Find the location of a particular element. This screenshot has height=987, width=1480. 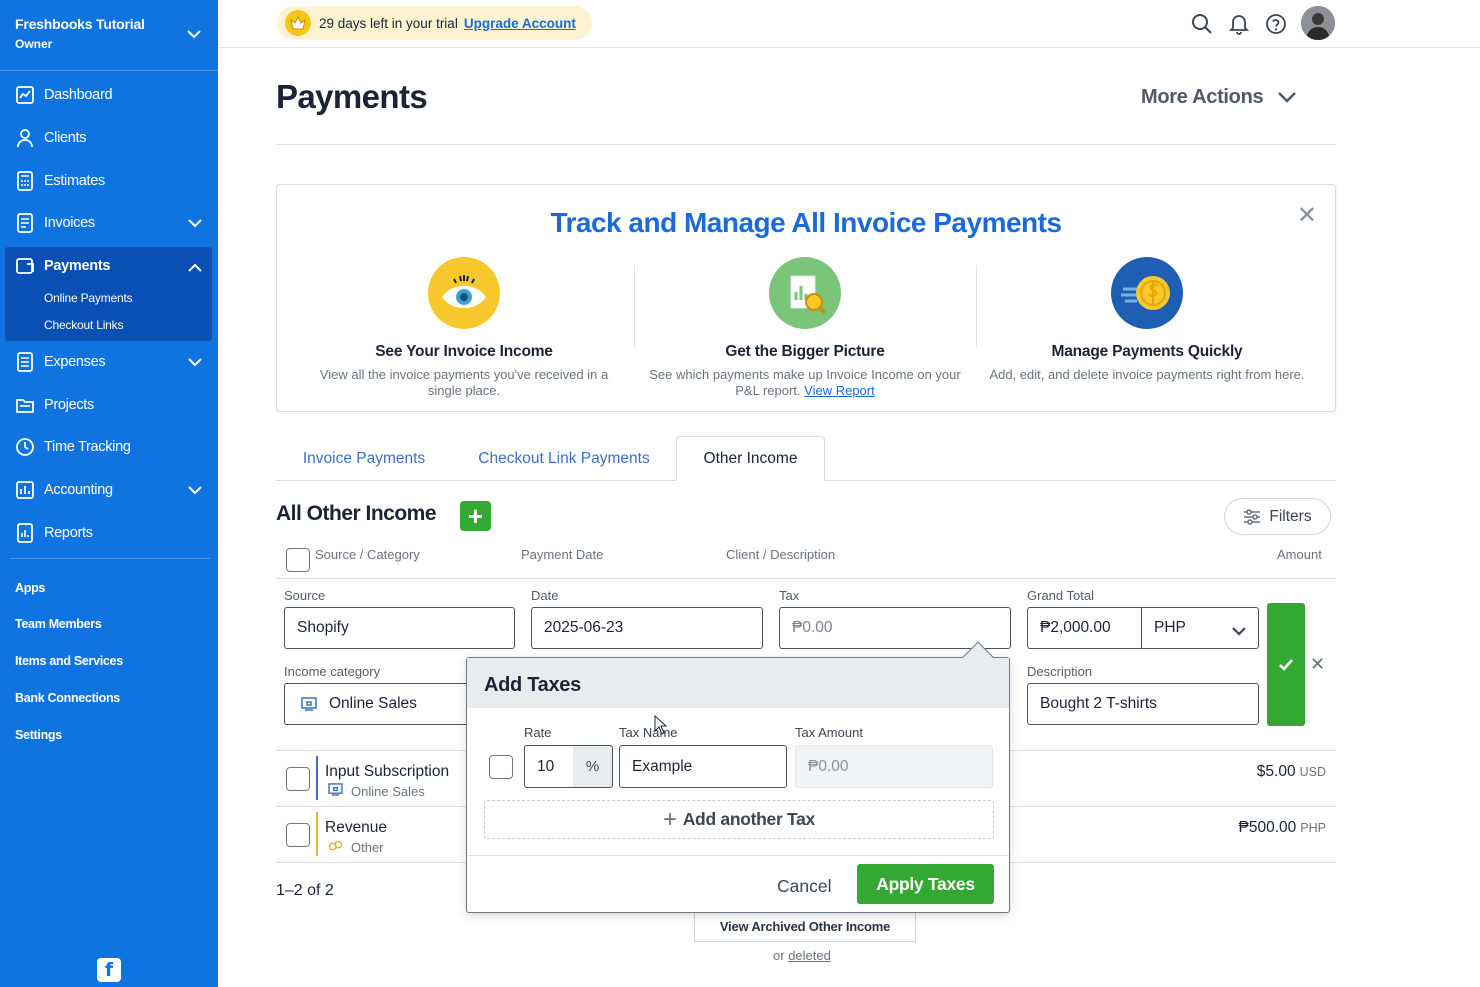

sidebar-item-reports: Reports is located at coordinates (110, 533).